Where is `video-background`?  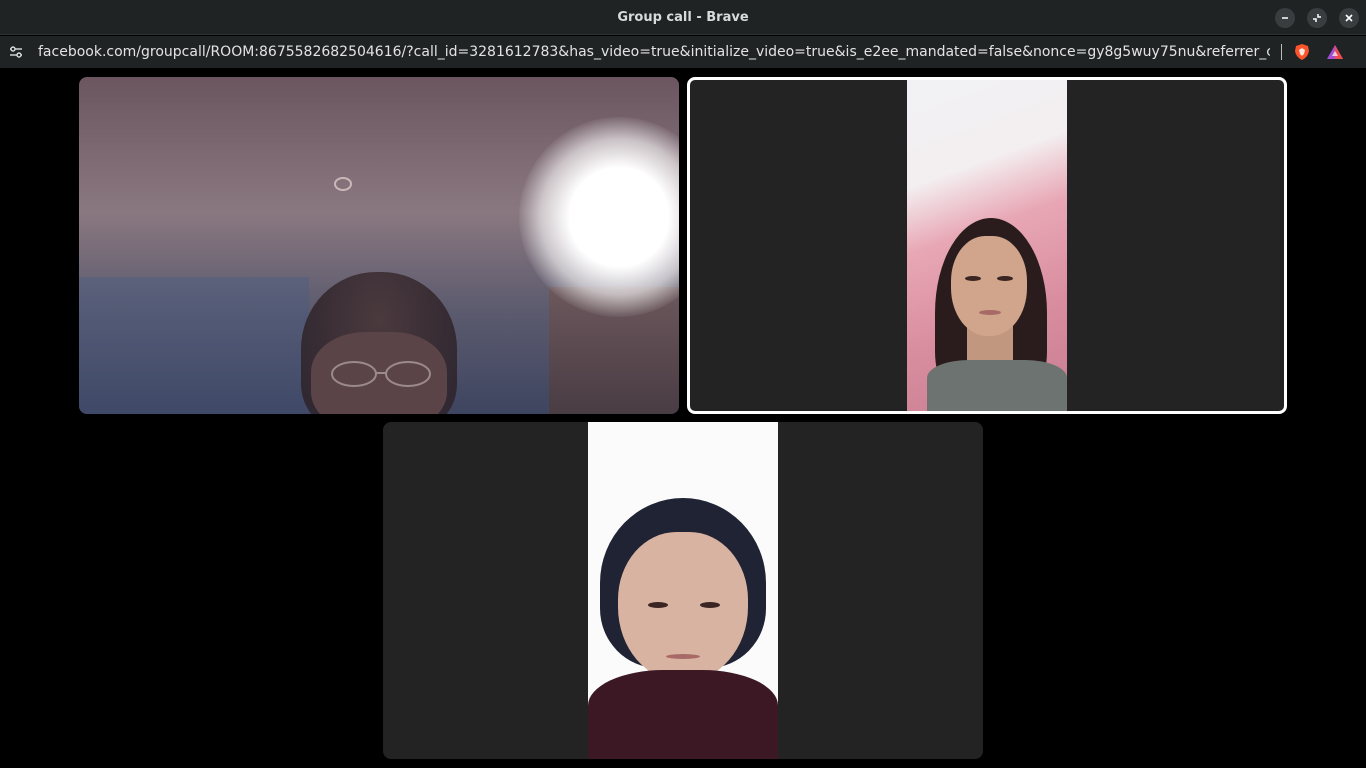 video-background is located at coordinates (194, 345).